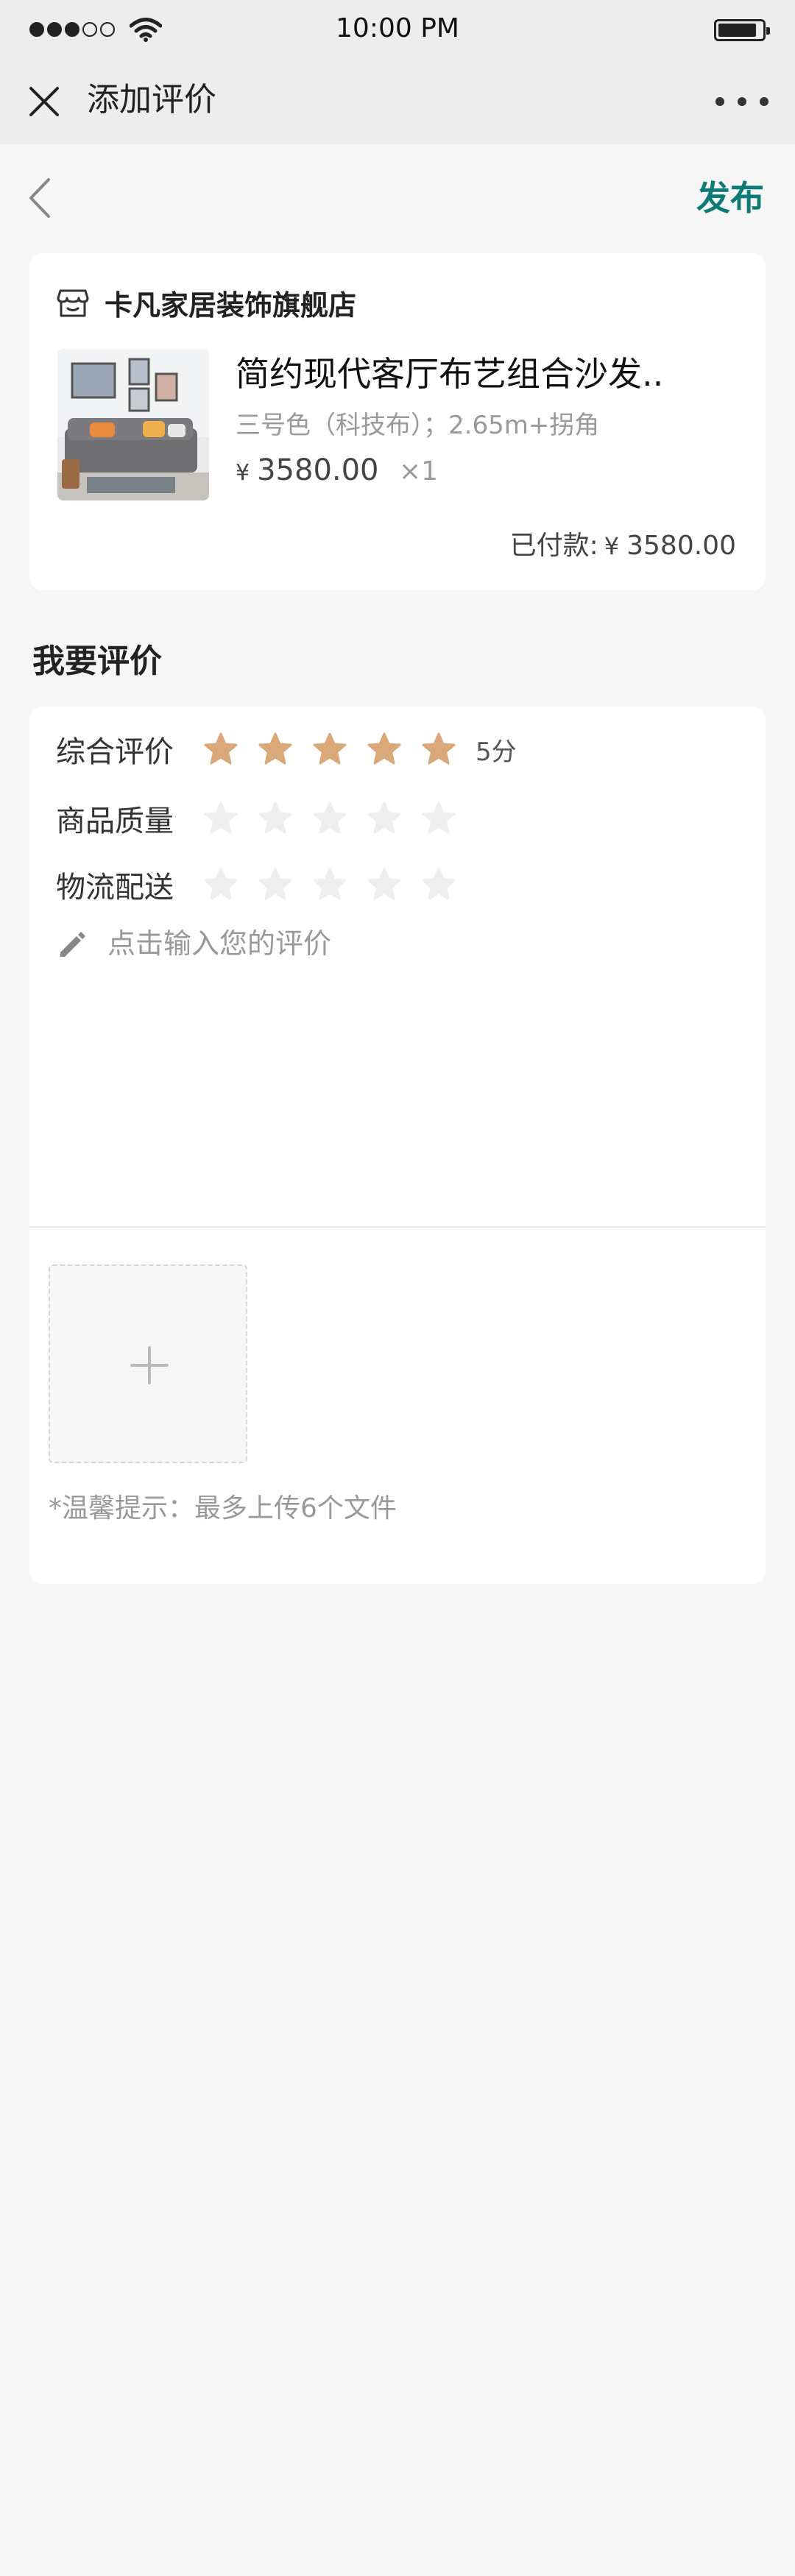 This screenshot has height=2576, width=795. I want to click on upload-tip: *温馨提示：最多上传6个文件, so click(223, 1508).